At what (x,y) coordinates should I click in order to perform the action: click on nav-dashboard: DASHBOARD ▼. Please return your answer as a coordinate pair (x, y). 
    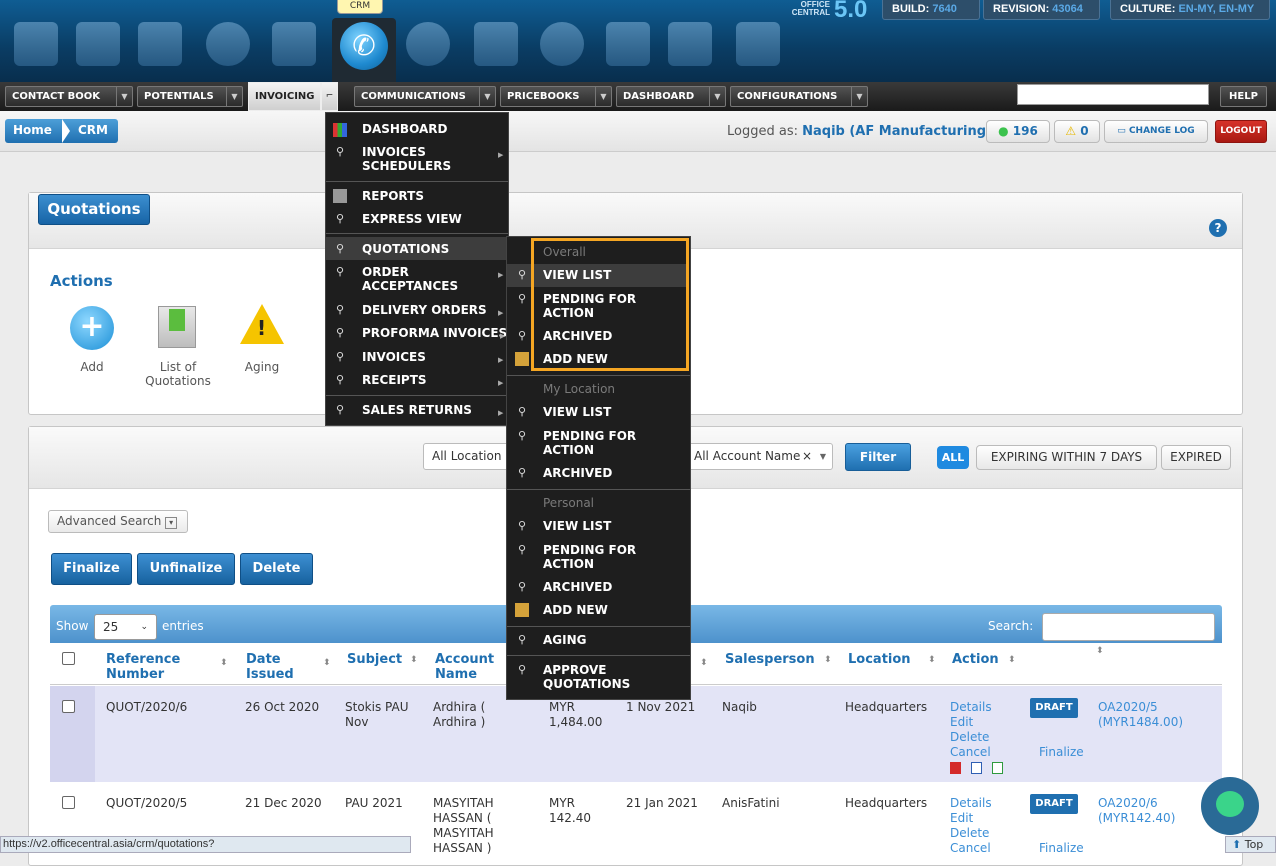
    Looking at the image, I should click on (671, 96).